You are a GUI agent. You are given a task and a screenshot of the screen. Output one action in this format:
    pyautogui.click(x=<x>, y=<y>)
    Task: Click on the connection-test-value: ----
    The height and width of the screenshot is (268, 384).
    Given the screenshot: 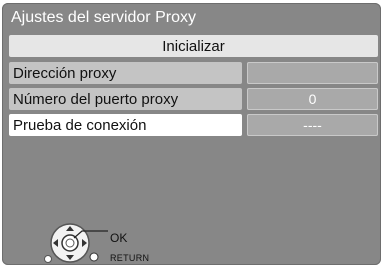 What is the action you would take?
    pyautogui.click(x=312, y=125)
    